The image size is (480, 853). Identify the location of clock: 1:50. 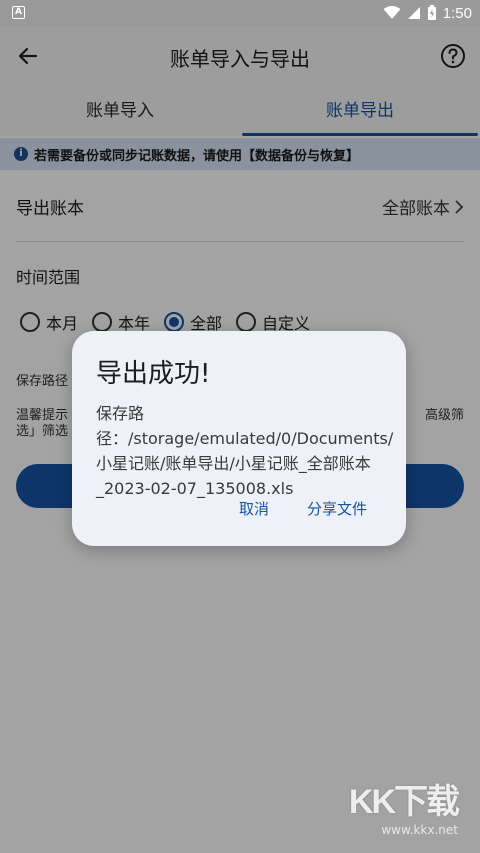
(457, 13).